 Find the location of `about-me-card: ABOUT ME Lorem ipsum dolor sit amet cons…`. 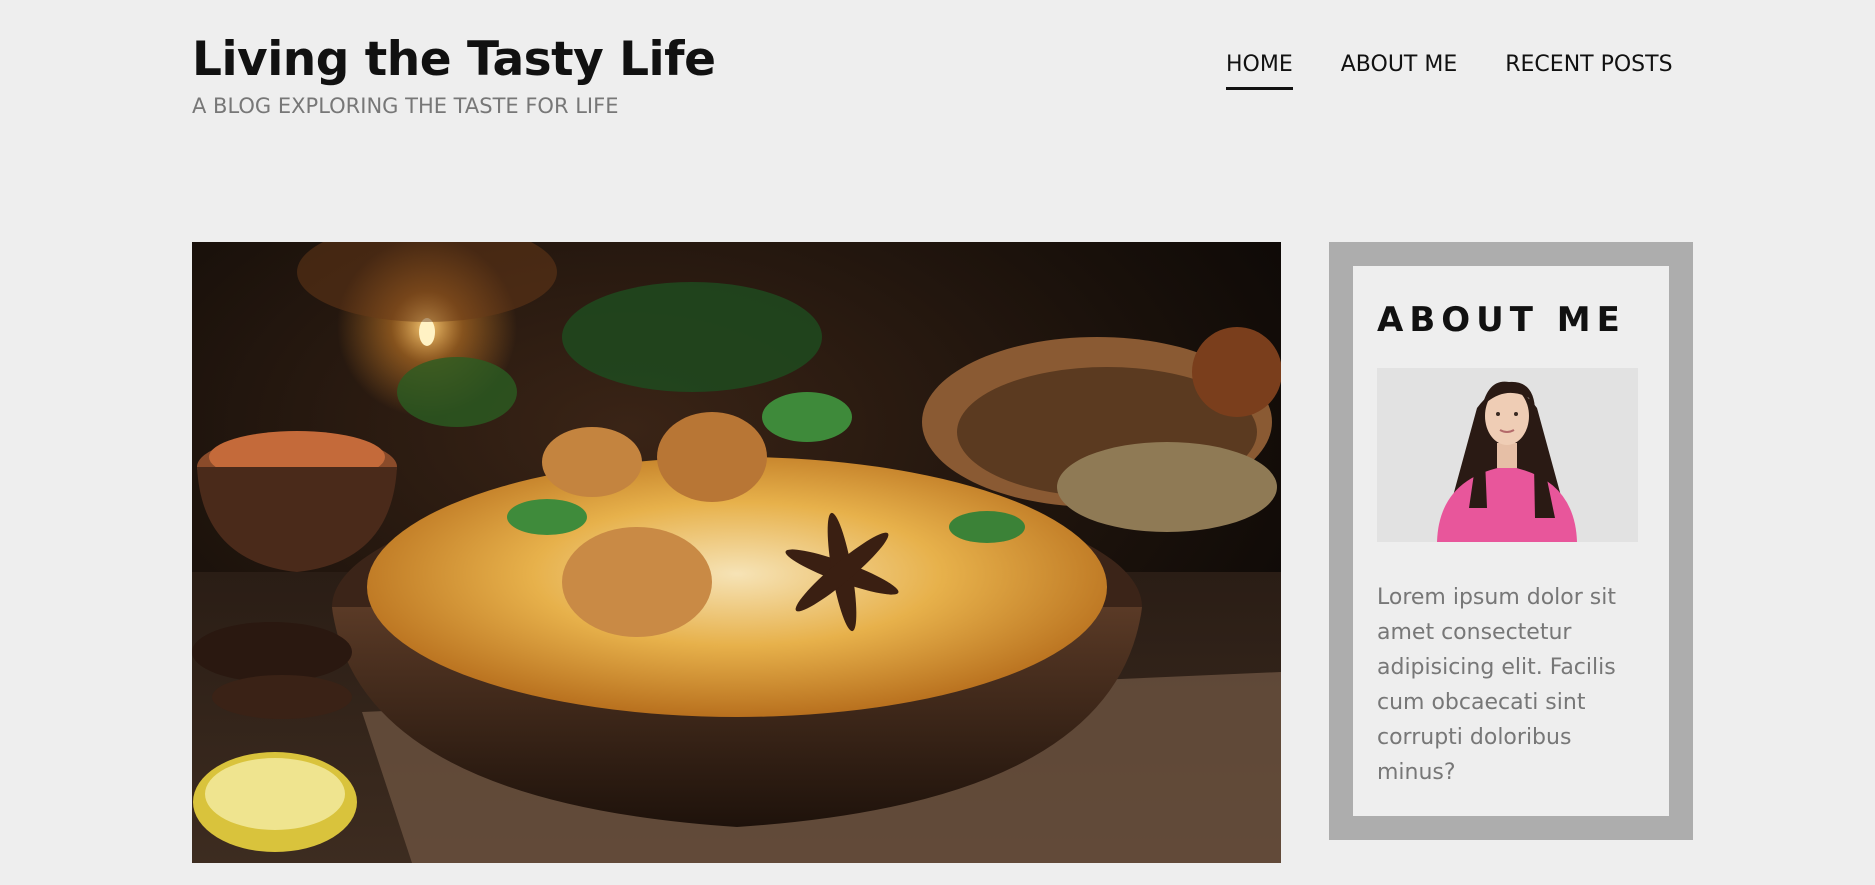

about-me-card: ABOUT ME Lorem ipsum dolor sit amet cons… is located at coordinates (1511, 541).